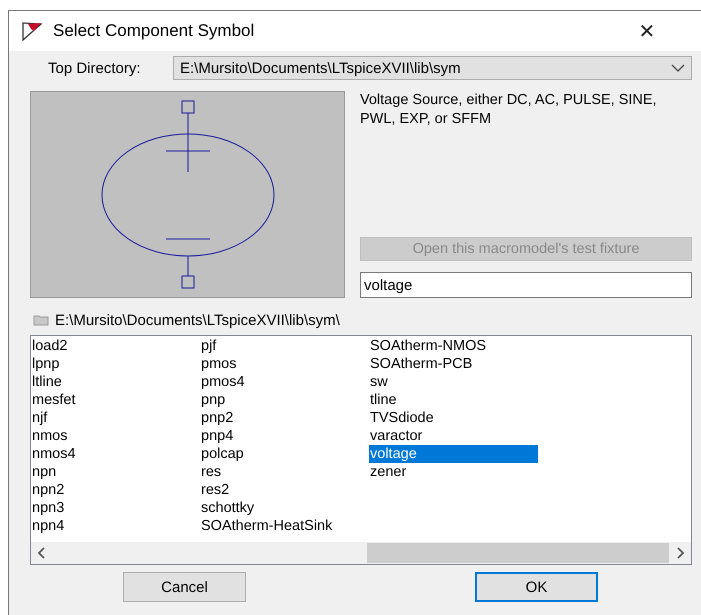 Image resolution: width=701 pixels, height=615 pixels. What do you see at coordinates (678, 68) in the screenshot?
I see `chevron-down-icon` at bounding box center [678, 68].